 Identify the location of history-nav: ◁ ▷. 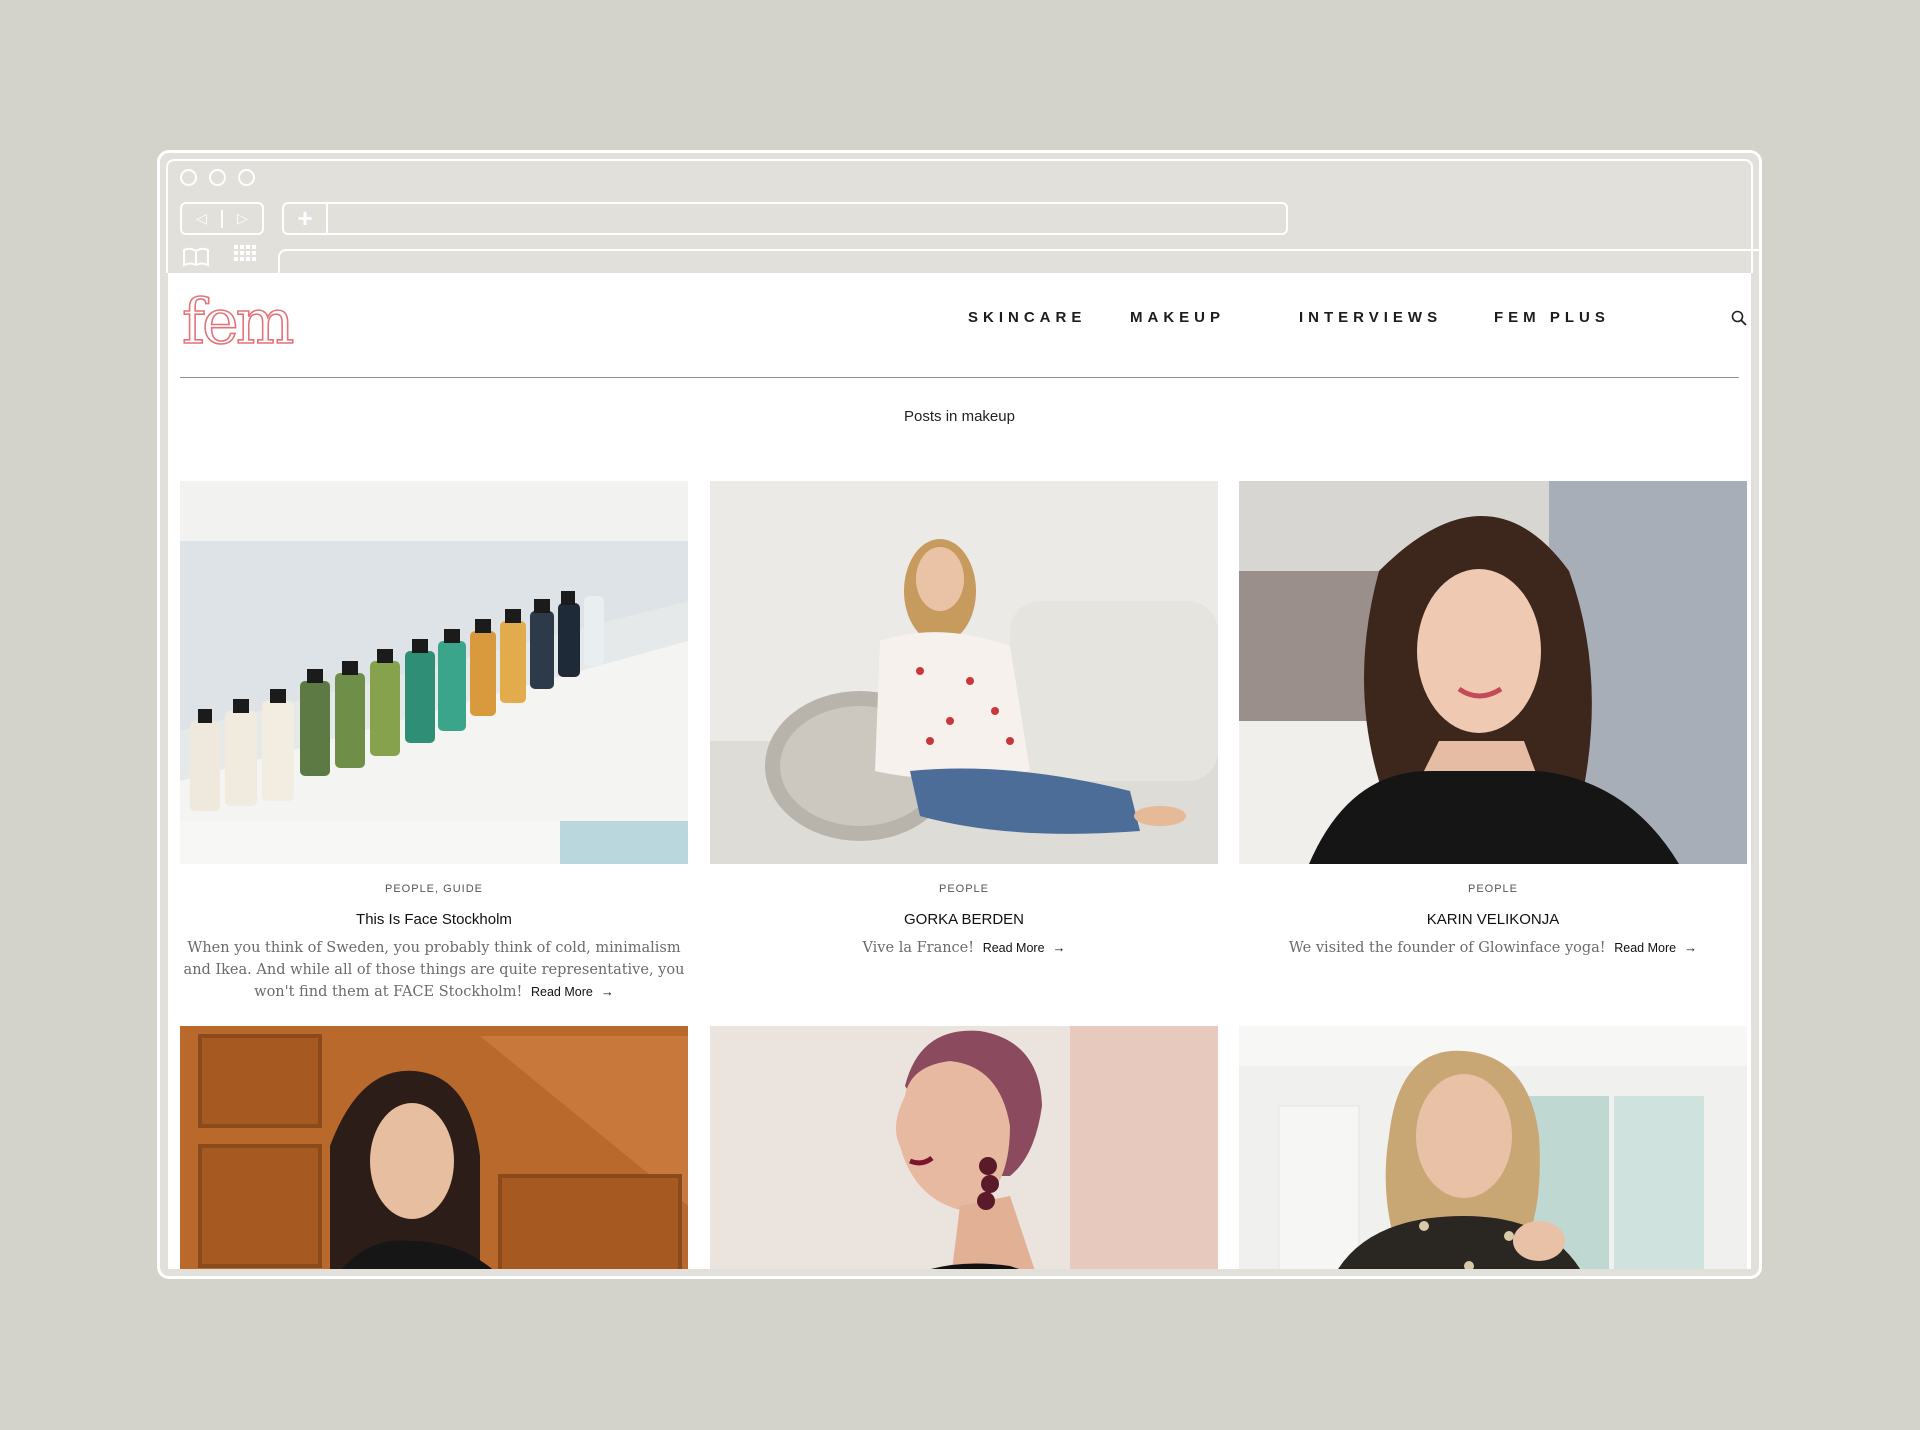
(222, 218).